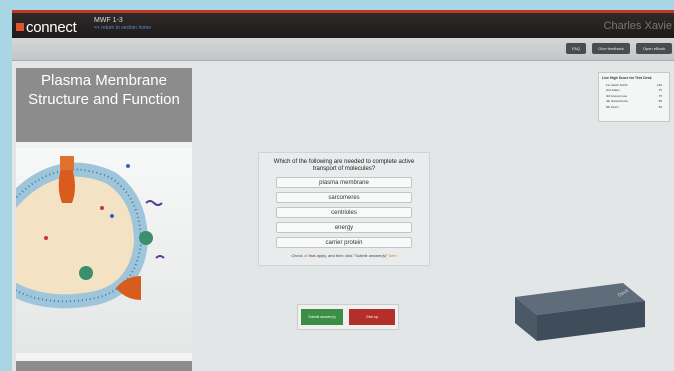 The width and height of the screenshot is (674, 371). What do you see at coordinates (51, 27) in the screenshot?
I see `logo-text: connect` at bounding box center [51, 27].